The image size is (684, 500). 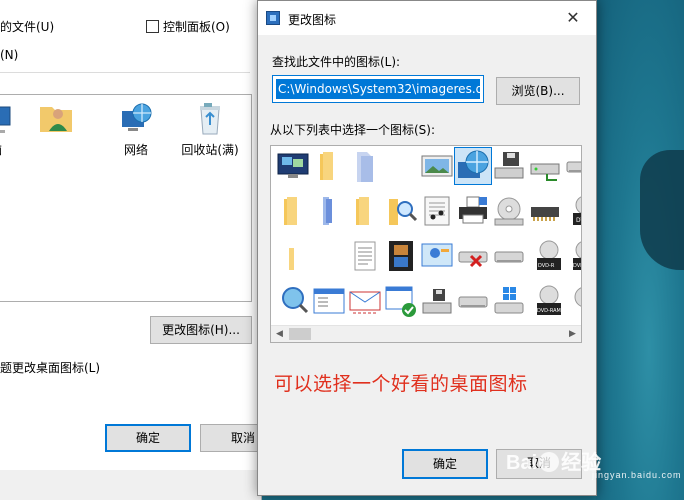 I want to click on windows-drive-icon, so click(x=509, y=301).